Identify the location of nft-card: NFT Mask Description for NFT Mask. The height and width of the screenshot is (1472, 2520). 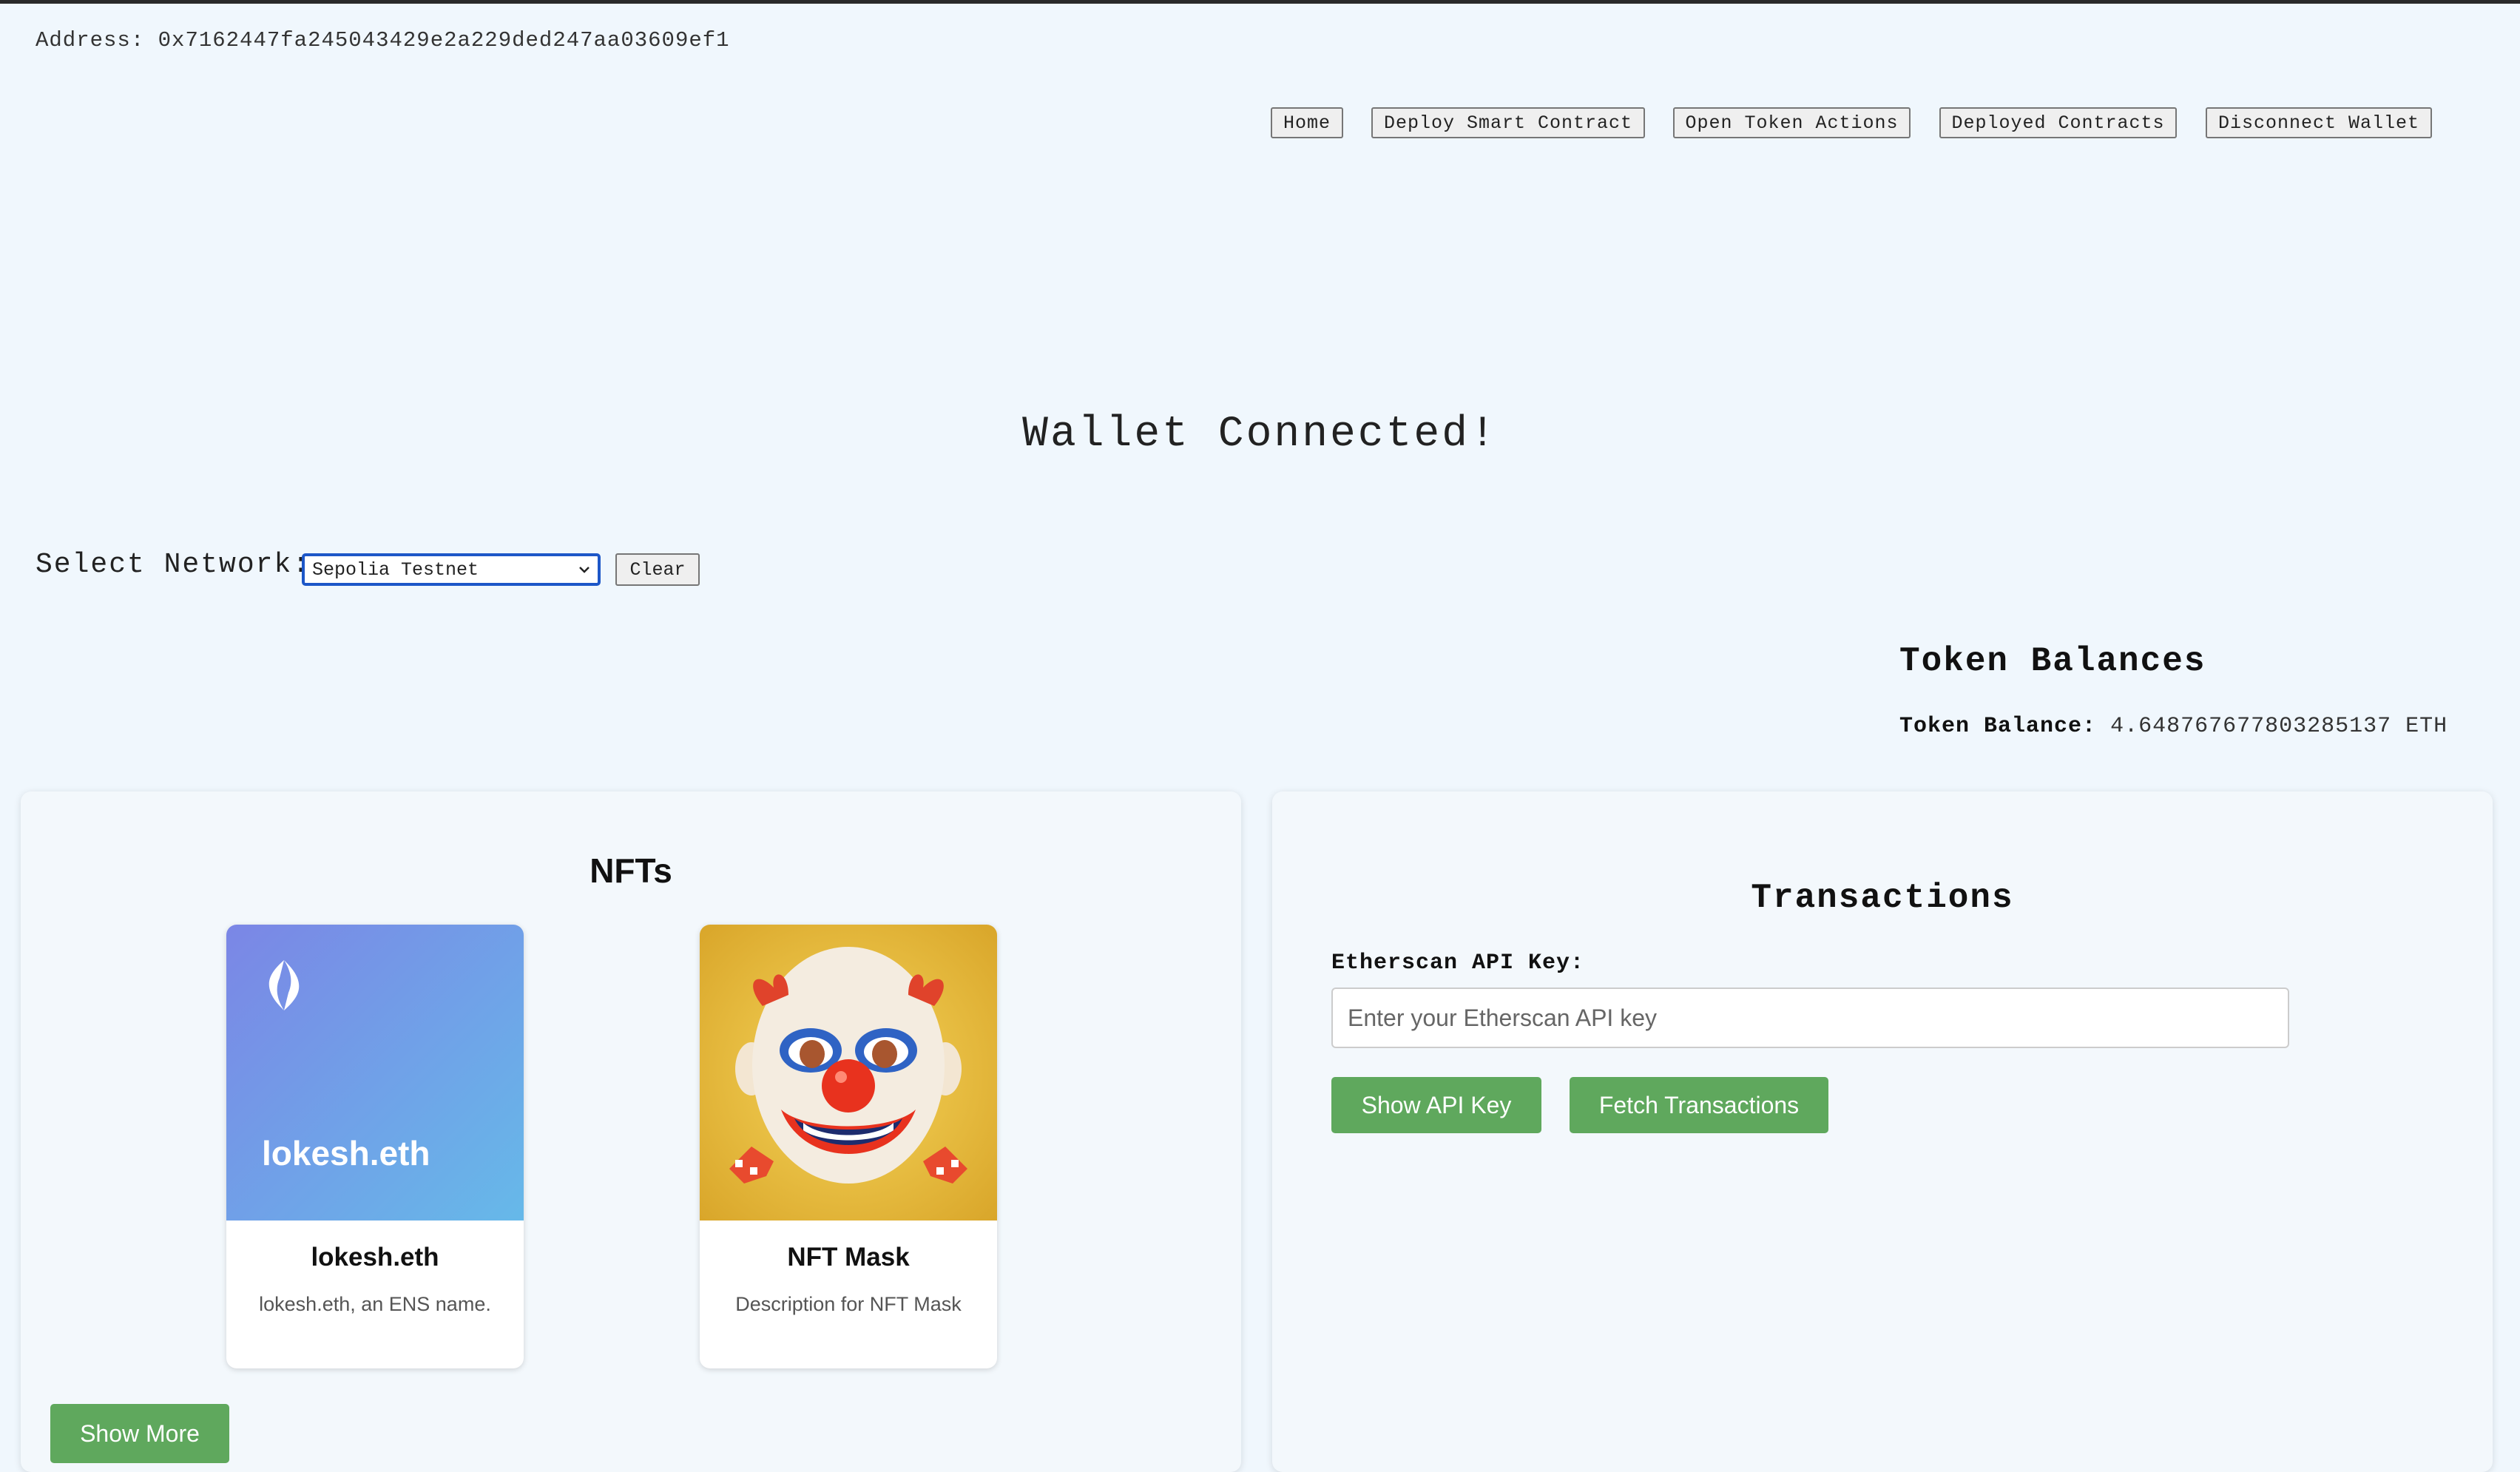
(848, 1146).